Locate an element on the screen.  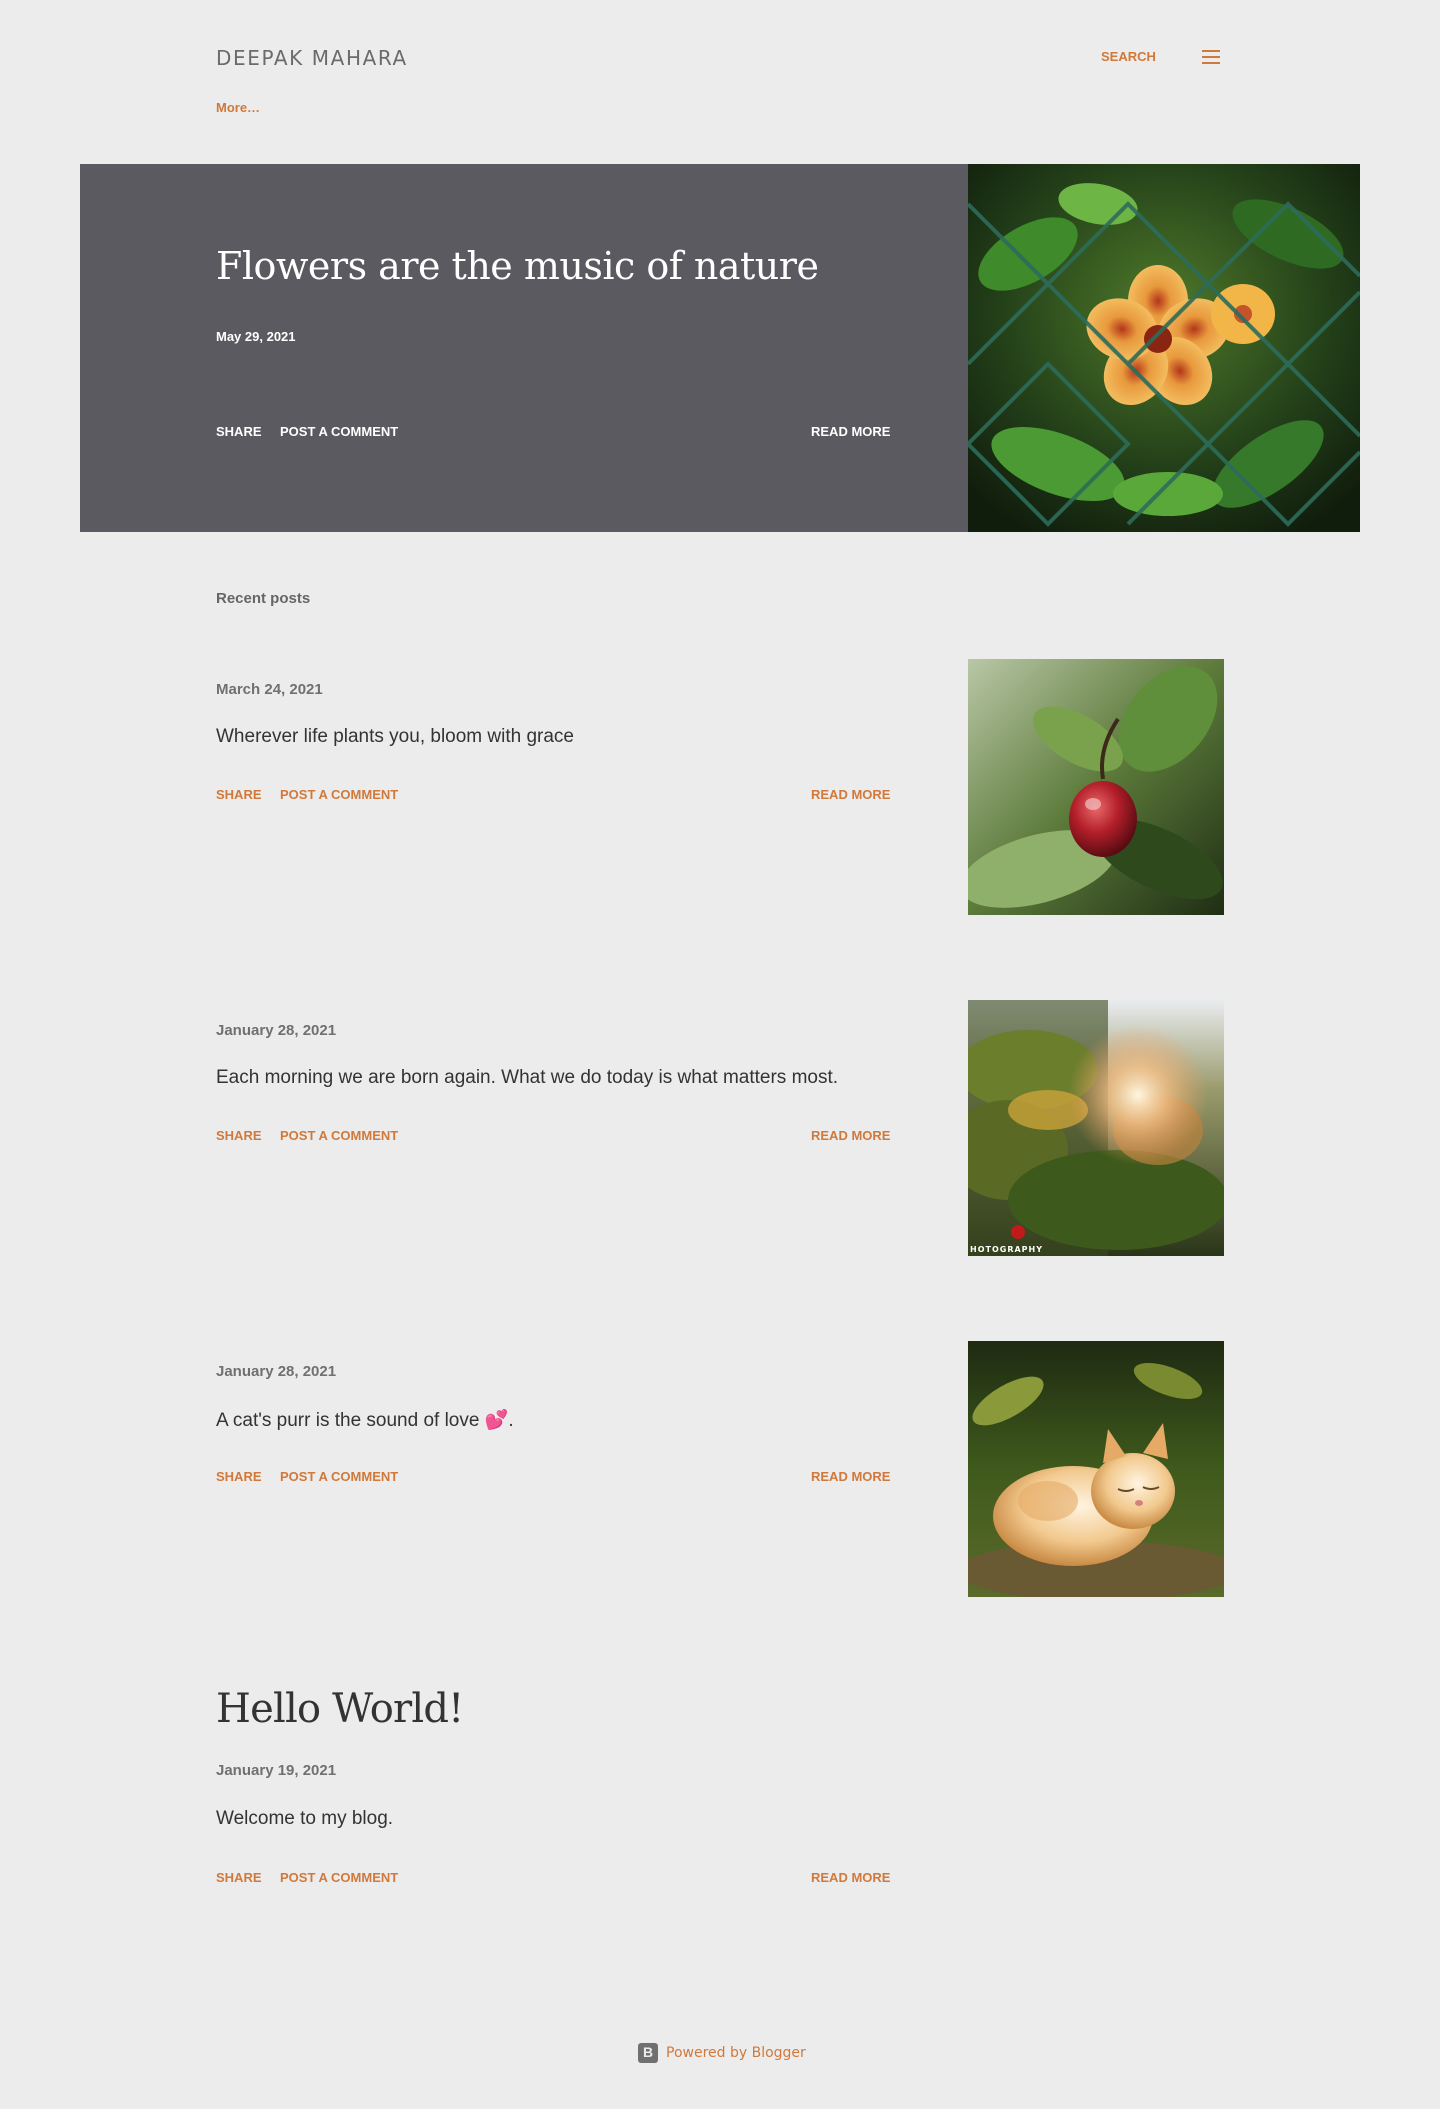
post-thumbnail-garden: HOTOGRAPHY is located at coordinates (1096, 1128).